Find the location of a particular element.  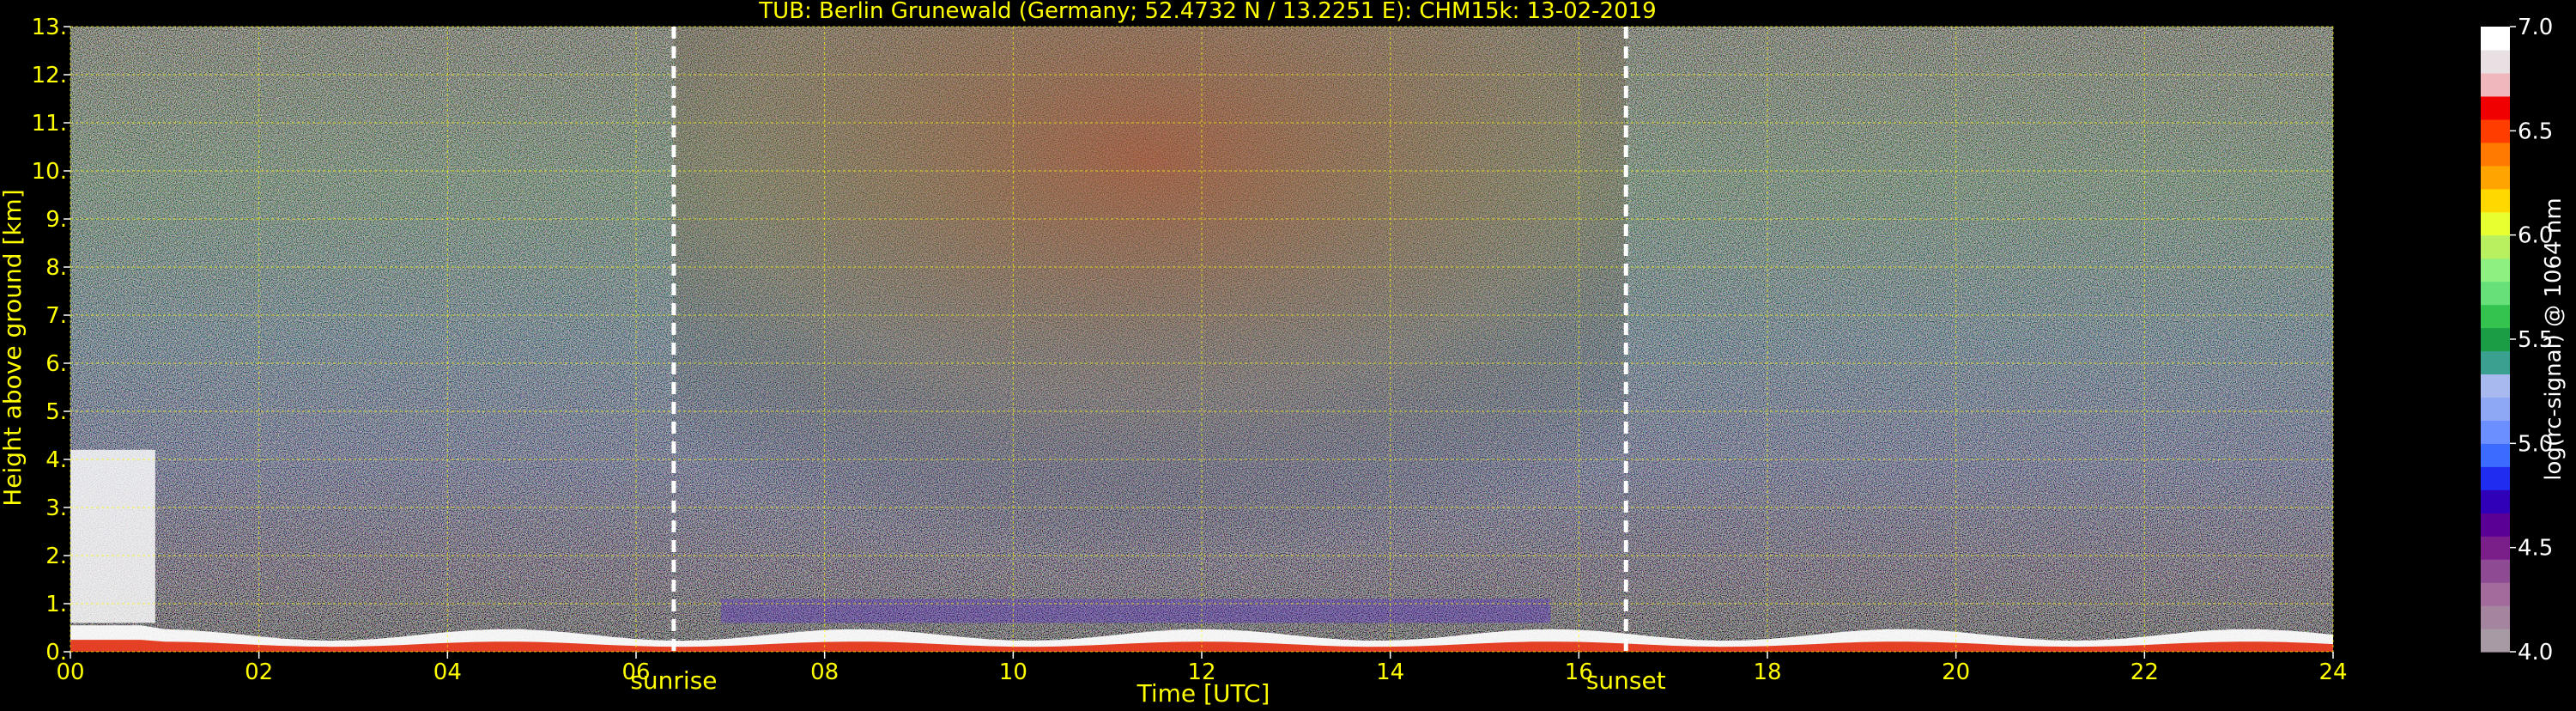

y-tick-label: 11. is located at coordinates (49, 124).